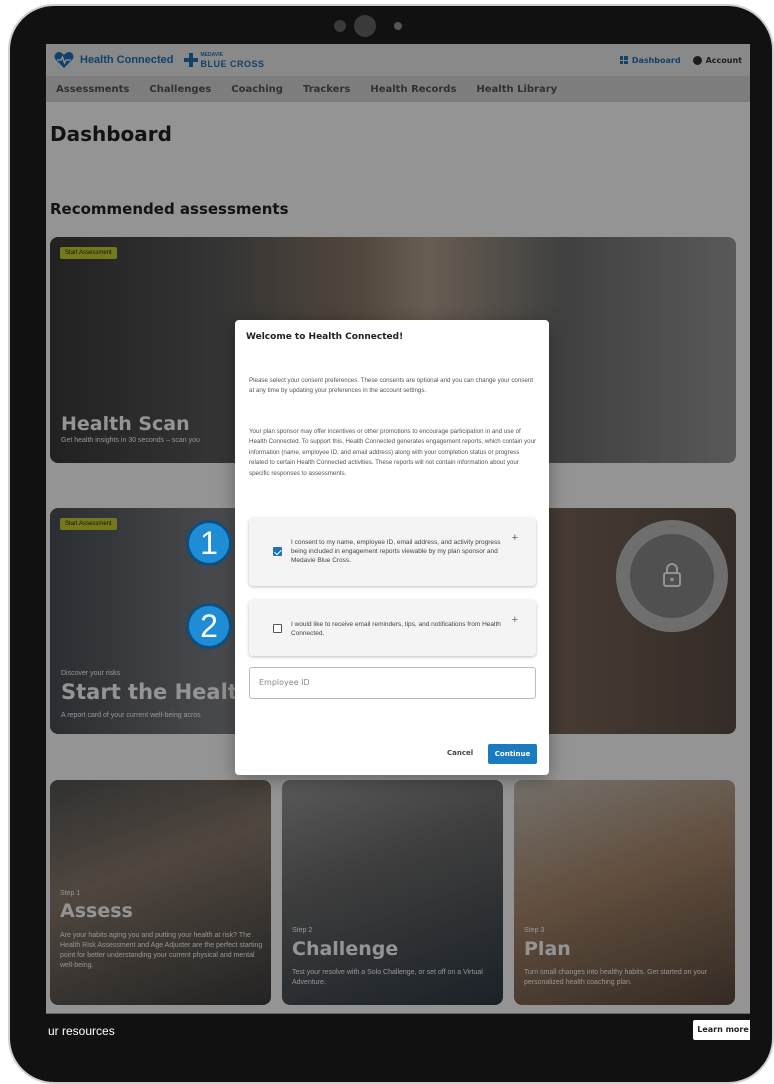  Describe the element at coordinates (209, 543) in the screenshot. I see `callout-marker-1: 1` at that location.